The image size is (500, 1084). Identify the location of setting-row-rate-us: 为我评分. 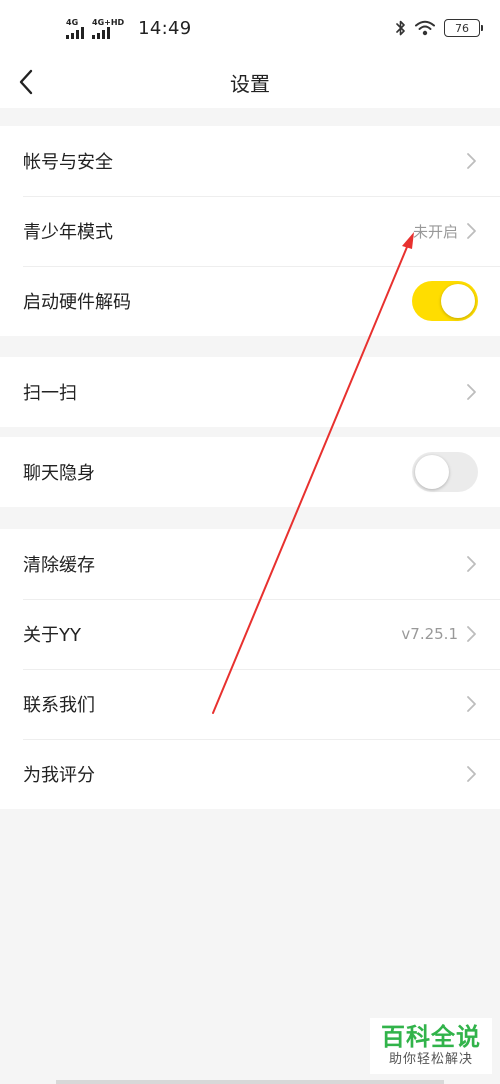
(250, 774).